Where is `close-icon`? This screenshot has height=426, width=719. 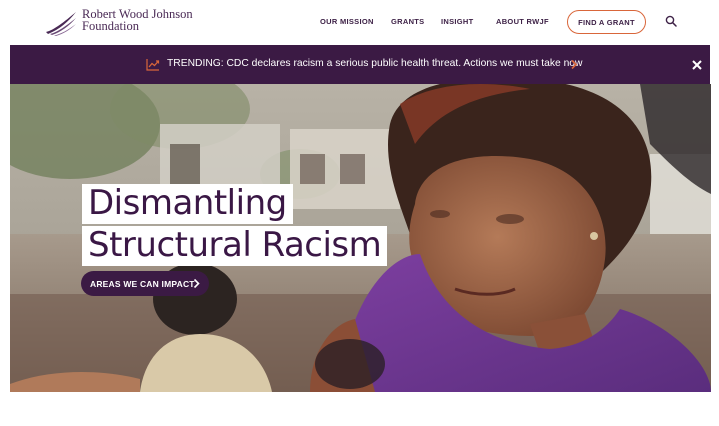
close-icon is located at coordinates (697, 65).